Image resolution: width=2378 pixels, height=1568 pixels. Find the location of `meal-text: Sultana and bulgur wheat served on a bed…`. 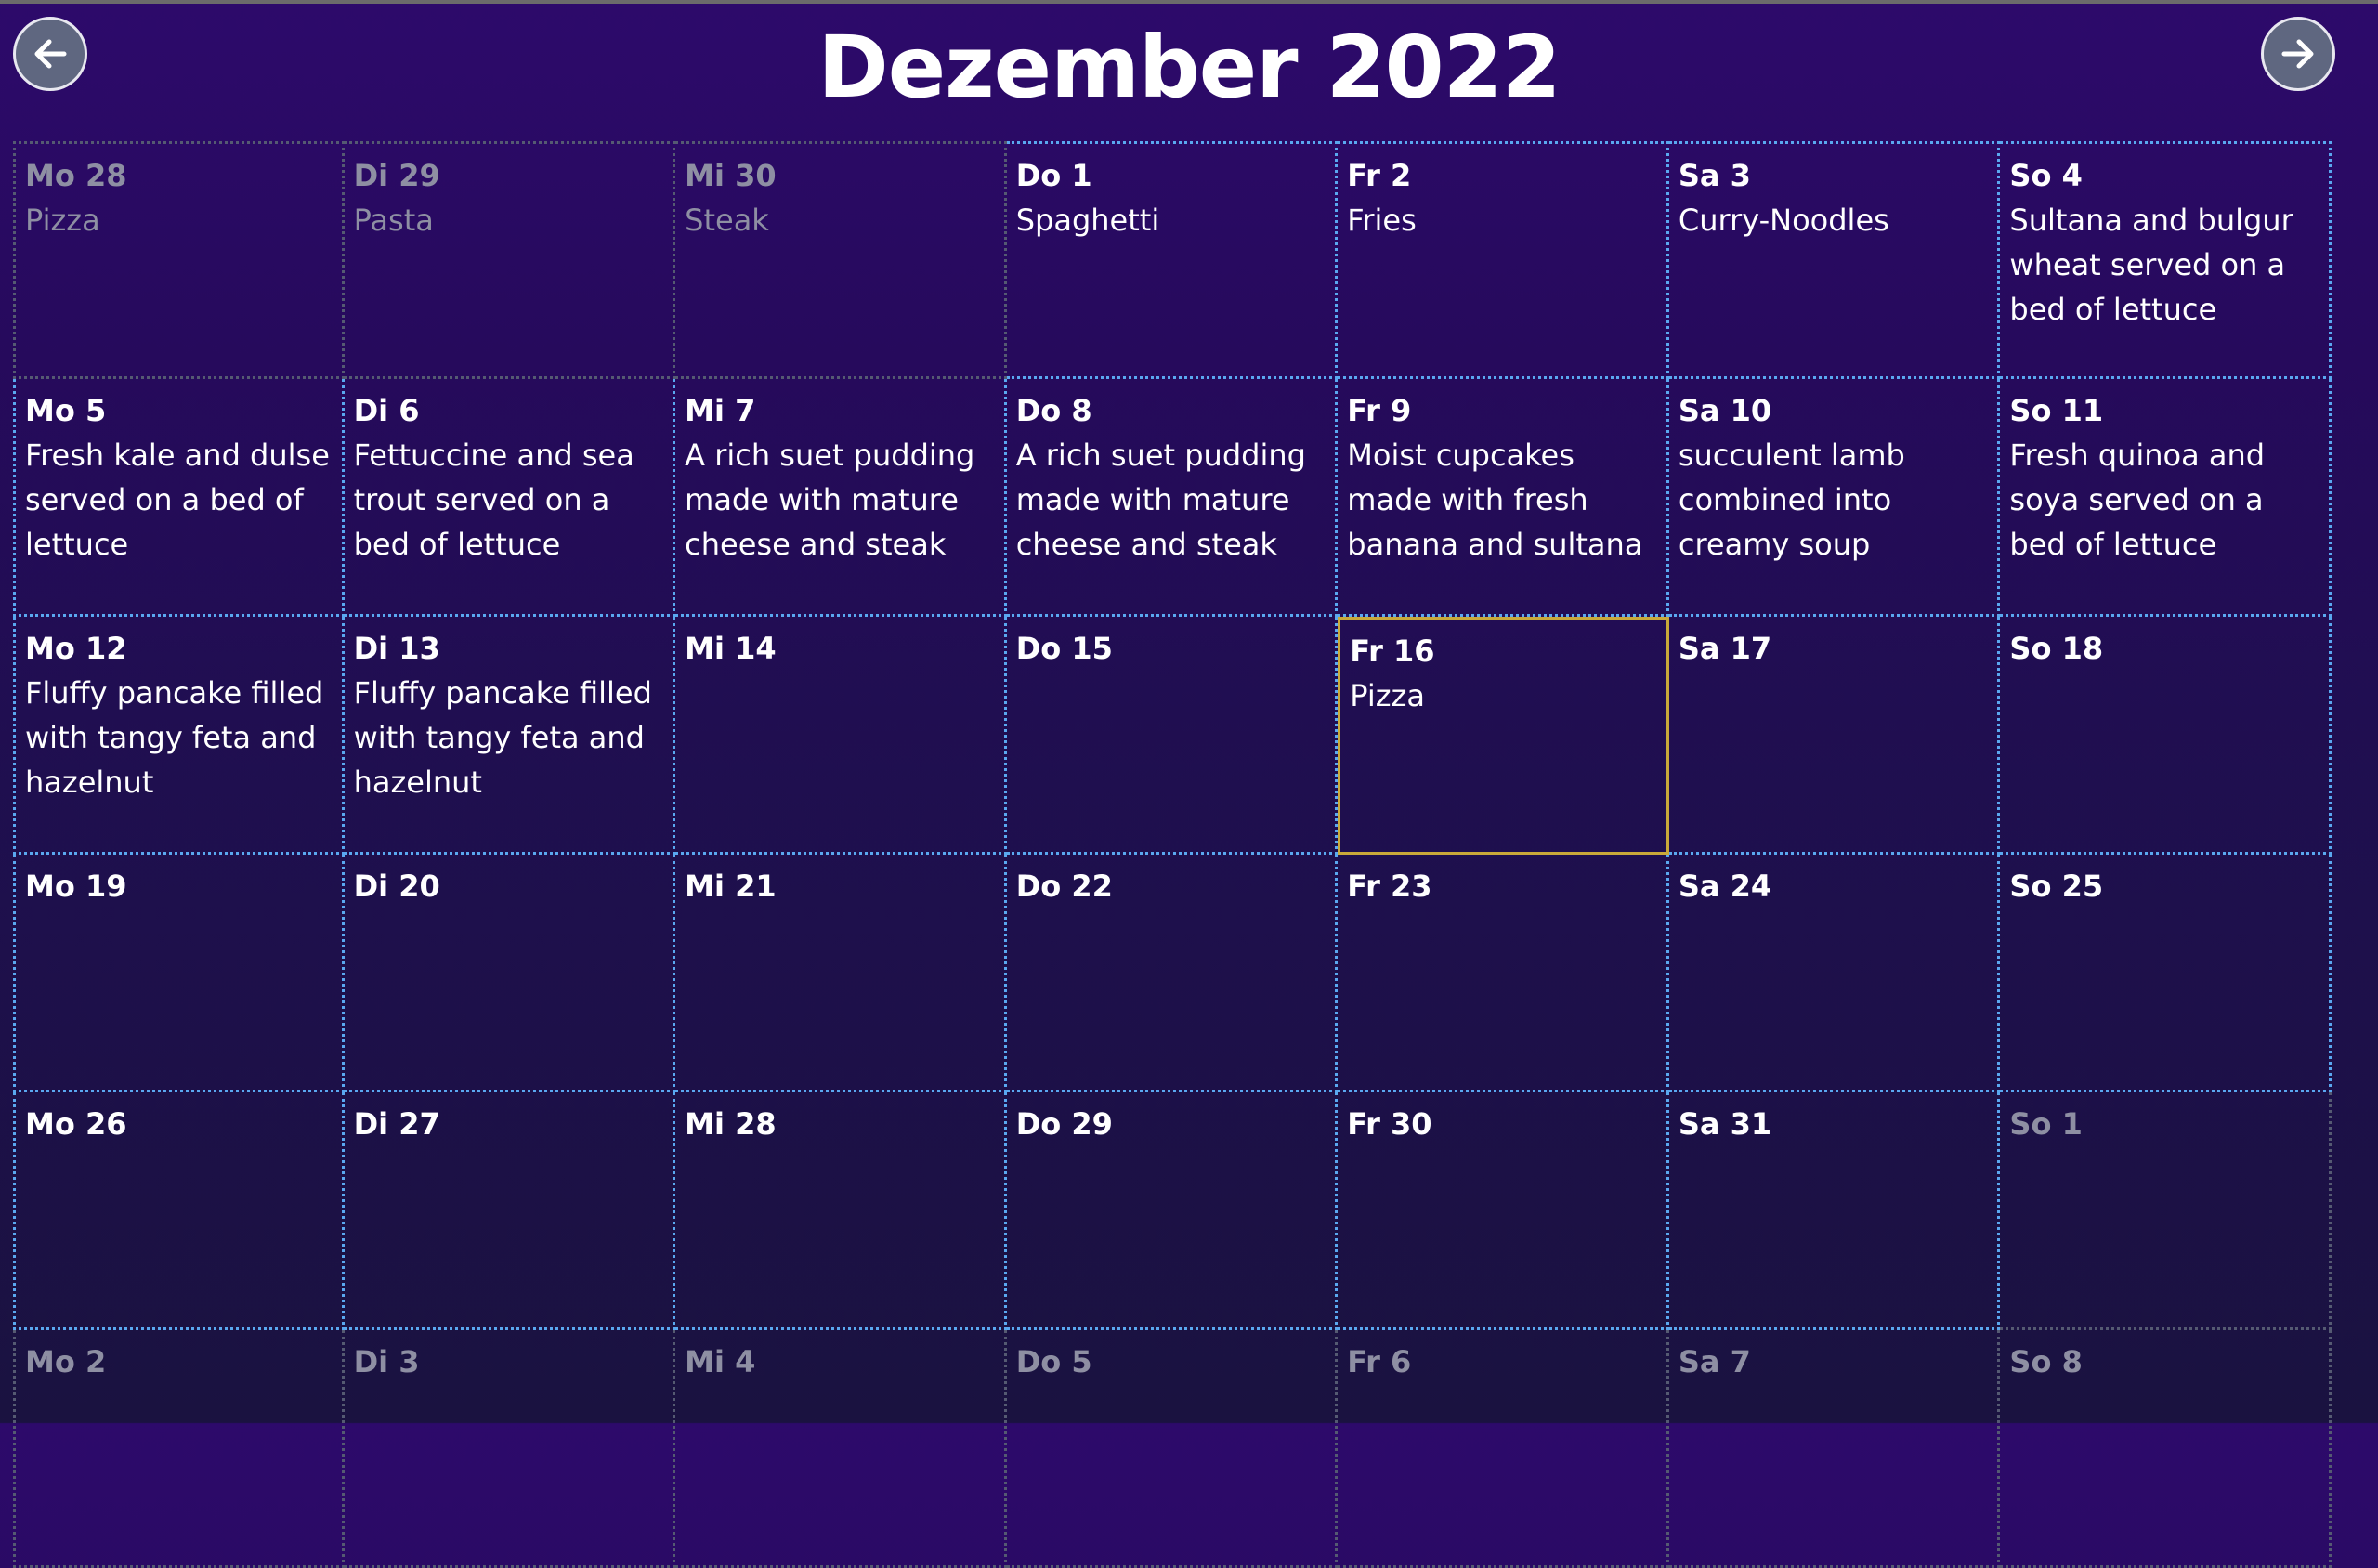

meal-text: Sultana and bulgur wheat served on a bed… is located at coordinates (2151, 265).